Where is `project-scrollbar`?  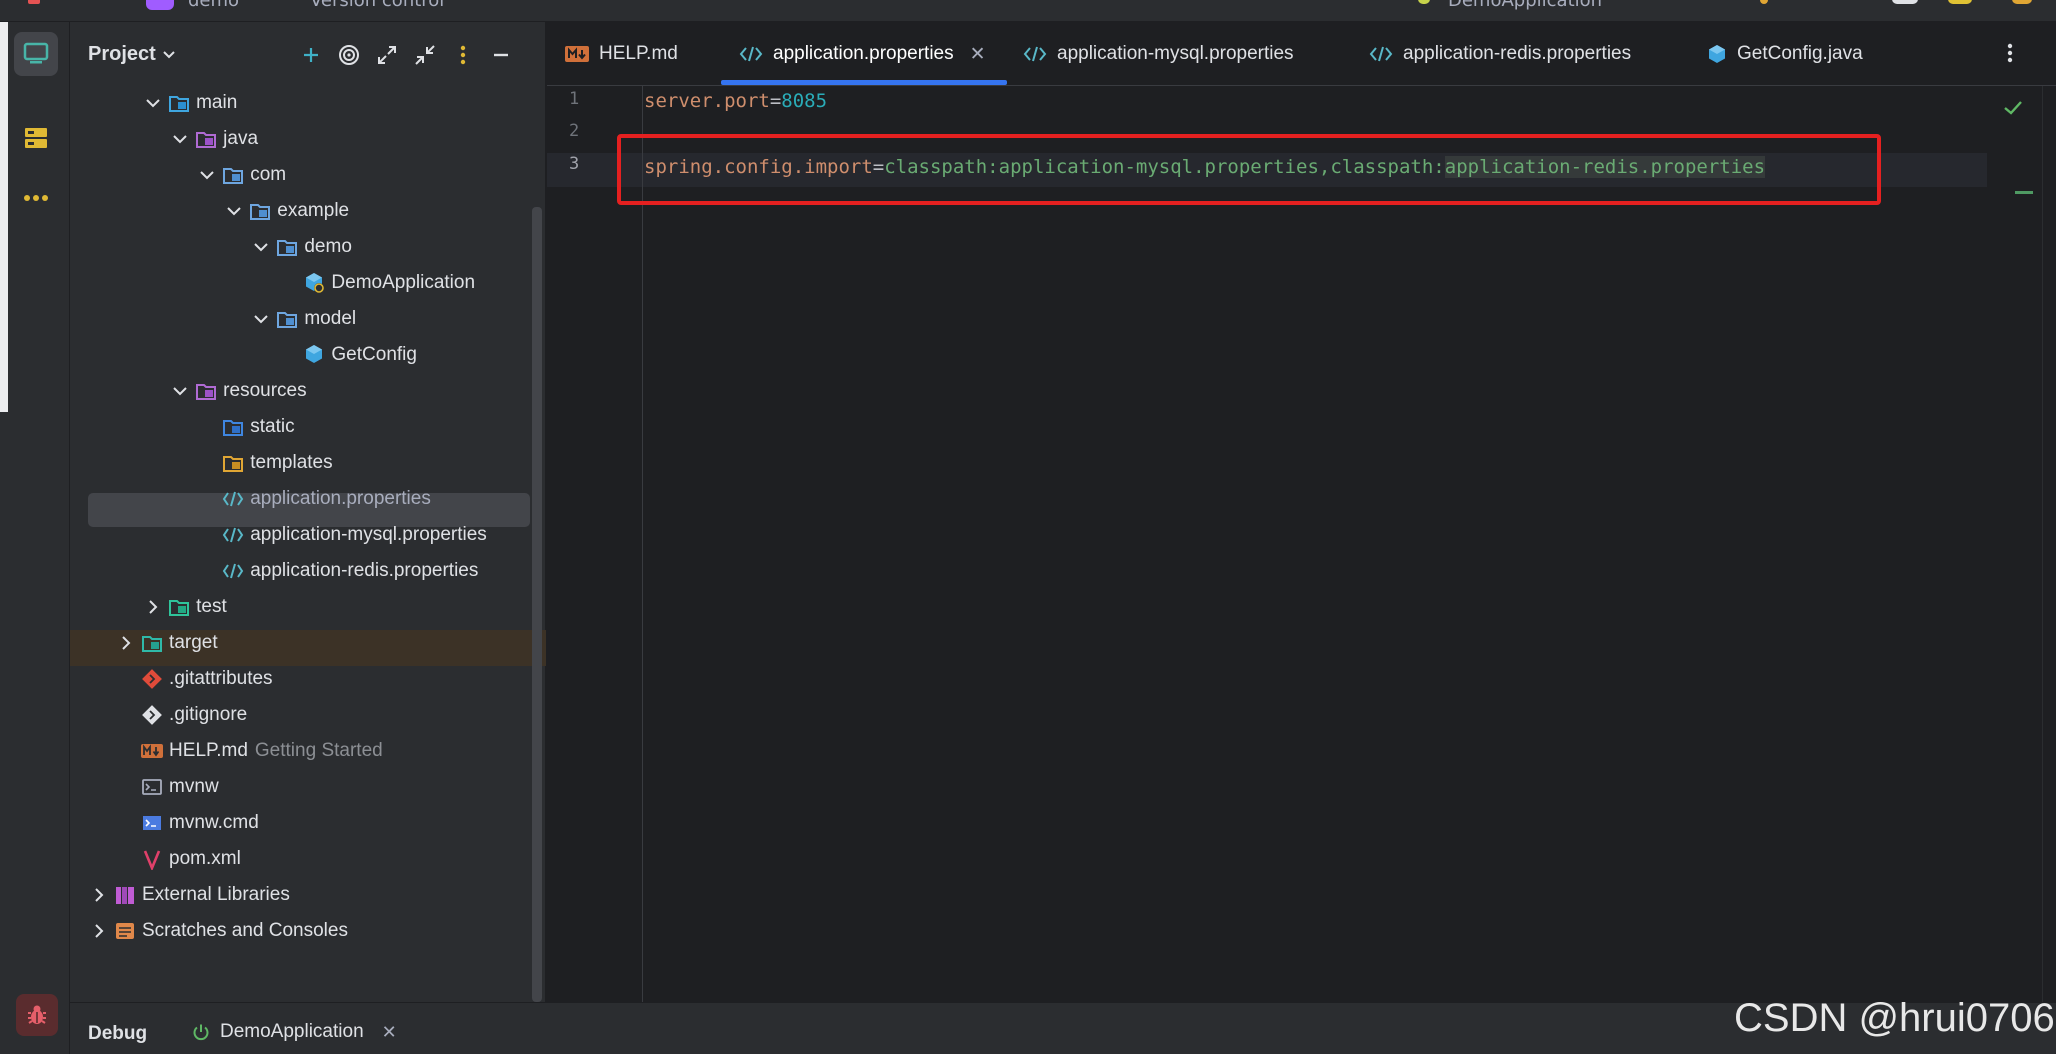 project-scrollbar is located at coordinates (537, 604).